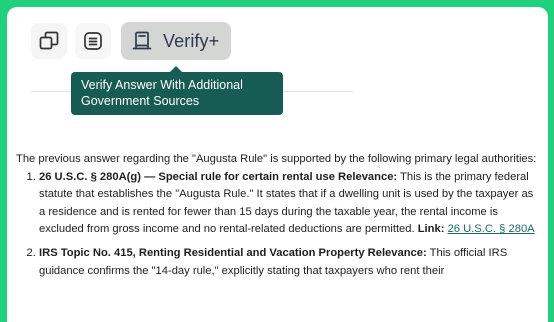 This screenshot has width=554, height=322. What do you see at coordinates (142, 40) in the screenshot?
I see `book-stand-icon` at bounding box center [142, 40].